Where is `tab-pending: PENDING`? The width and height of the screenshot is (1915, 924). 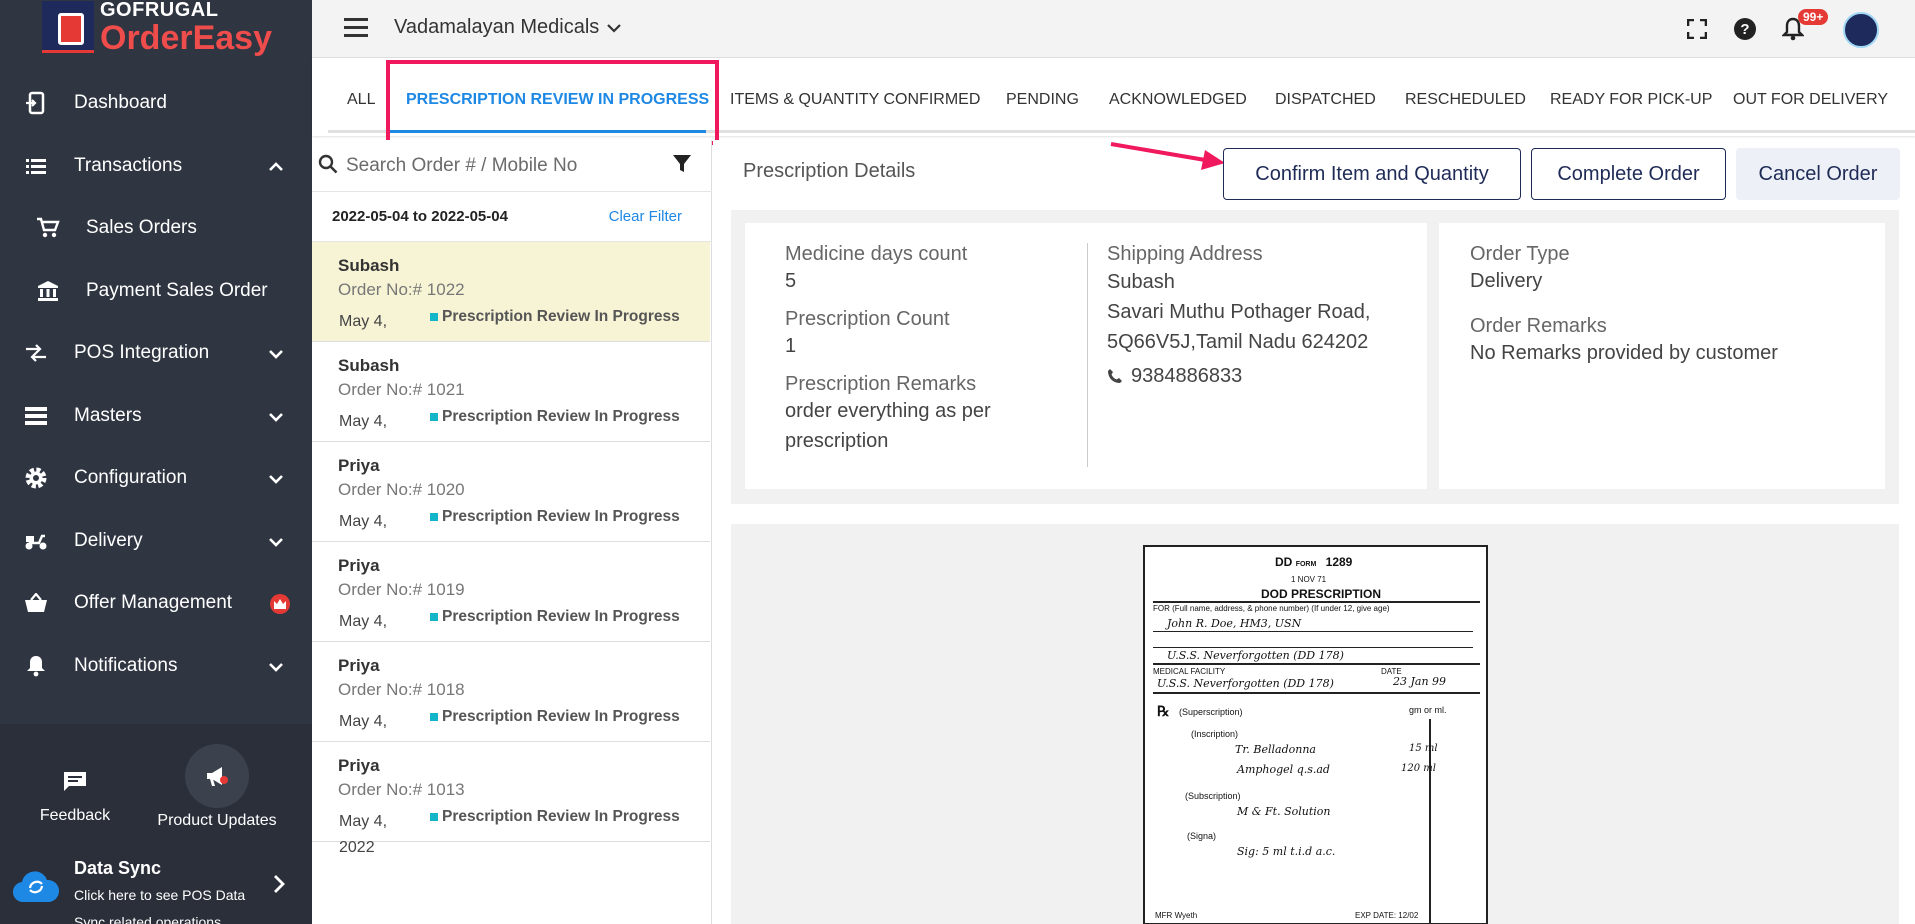 tab-pending: PENDING is located at coordinates (1042, 96).